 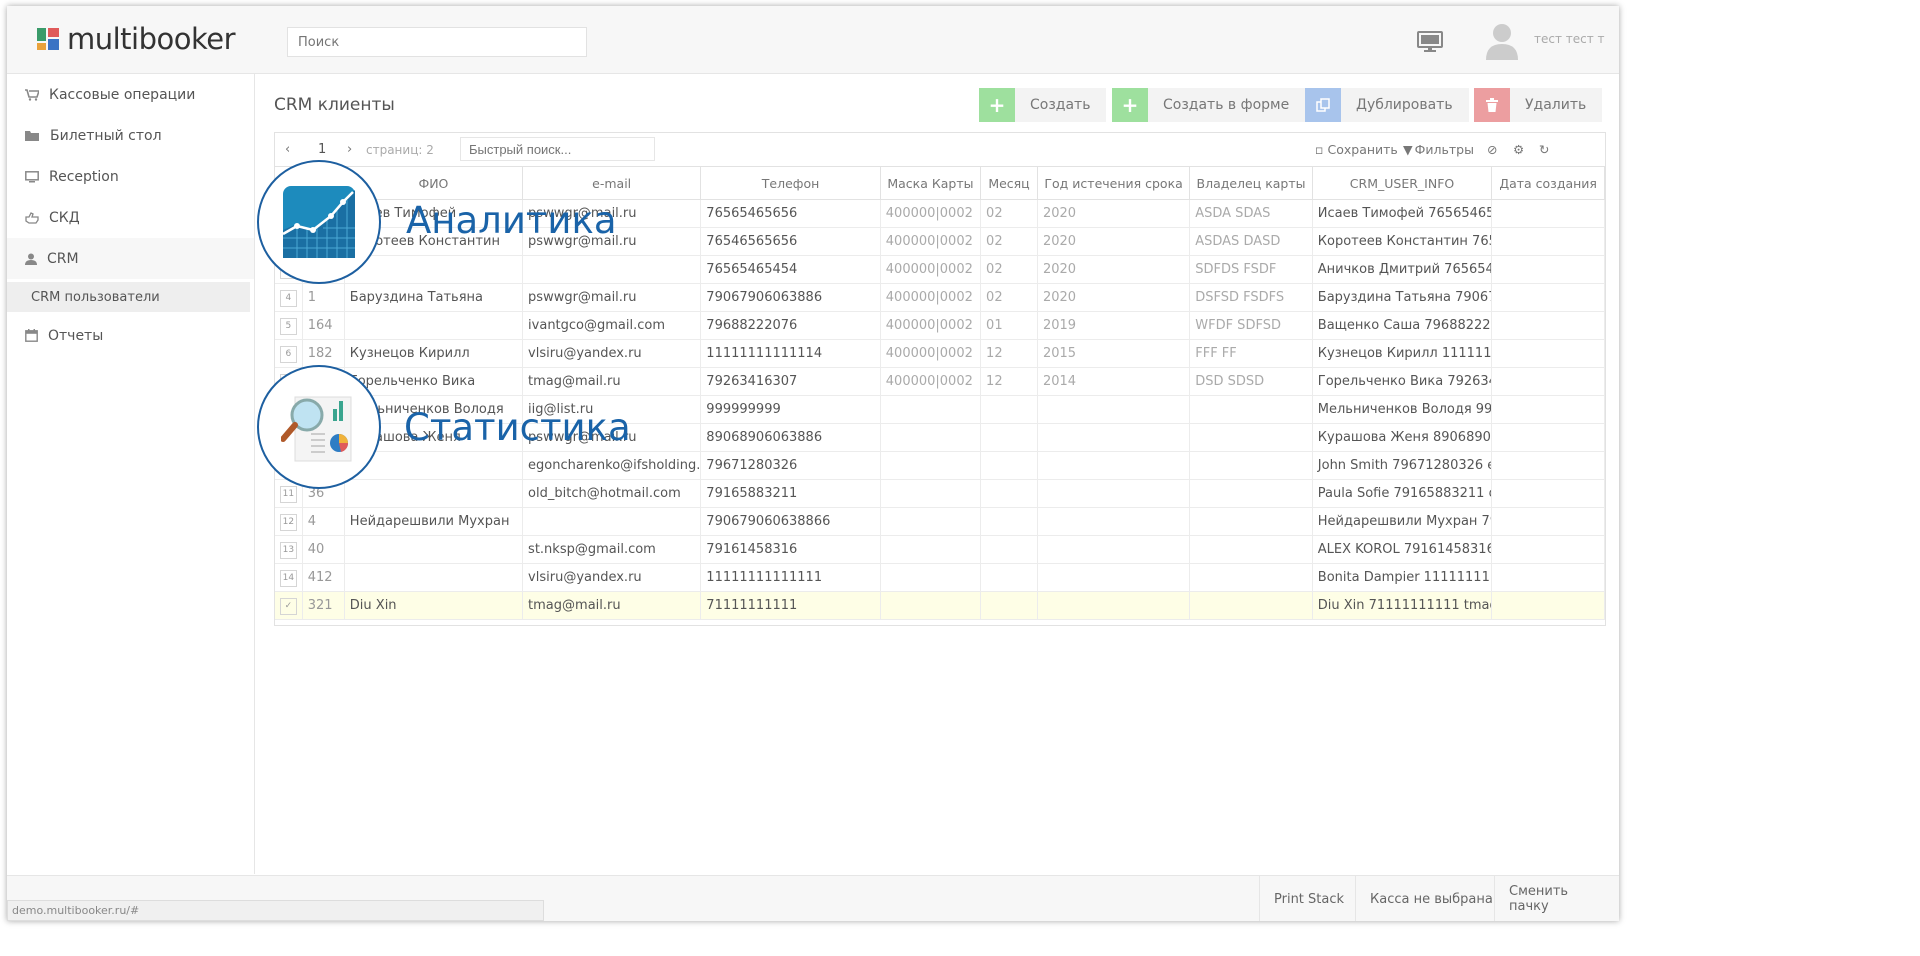 What do you see at coordinates (323, 577) in the screenshot?
I see `row-id: 412` at bounding box center [323, 577].